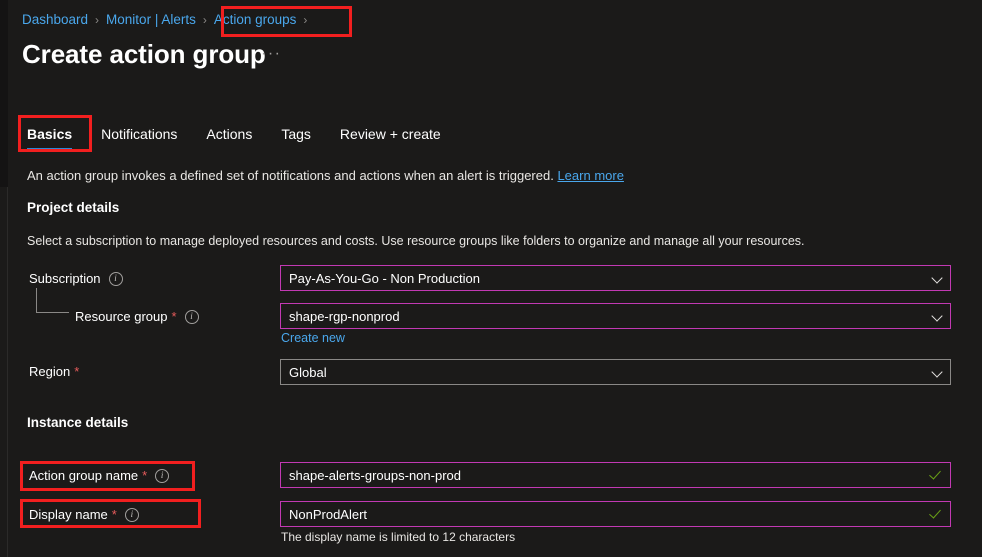  Describe the element at coordinates (4, 372) in the screenshot. I see `left-content-divider` at that location.